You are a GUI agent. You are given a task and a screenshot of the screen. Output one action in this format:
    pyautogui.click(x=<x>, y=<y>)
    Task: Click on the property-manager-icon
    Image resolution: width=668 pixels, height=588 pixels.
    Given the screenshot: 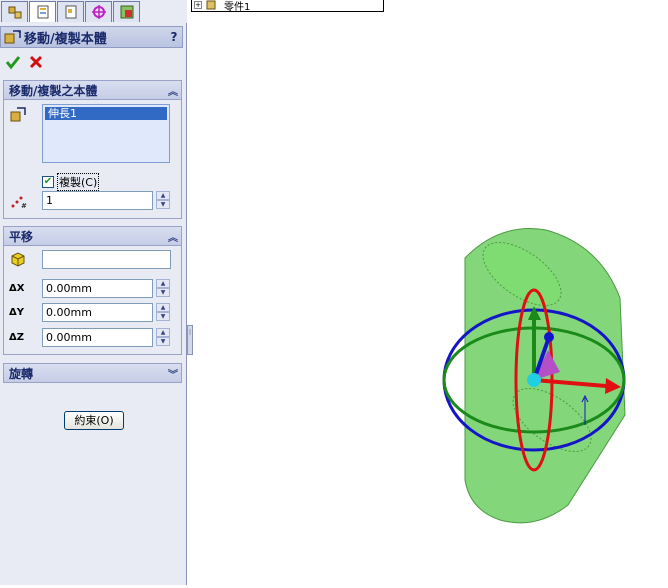 What is the action you would take?
    pyautogui.click(x=42, y=12)
    